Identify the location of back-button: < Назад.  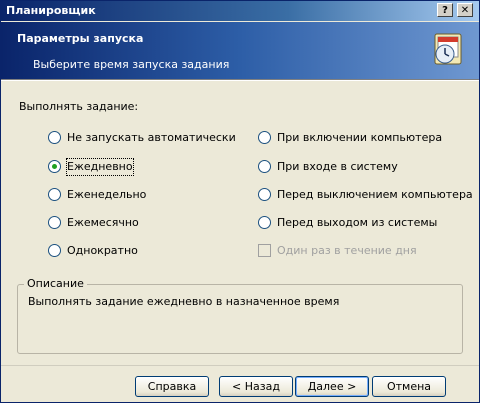
(256, 386).